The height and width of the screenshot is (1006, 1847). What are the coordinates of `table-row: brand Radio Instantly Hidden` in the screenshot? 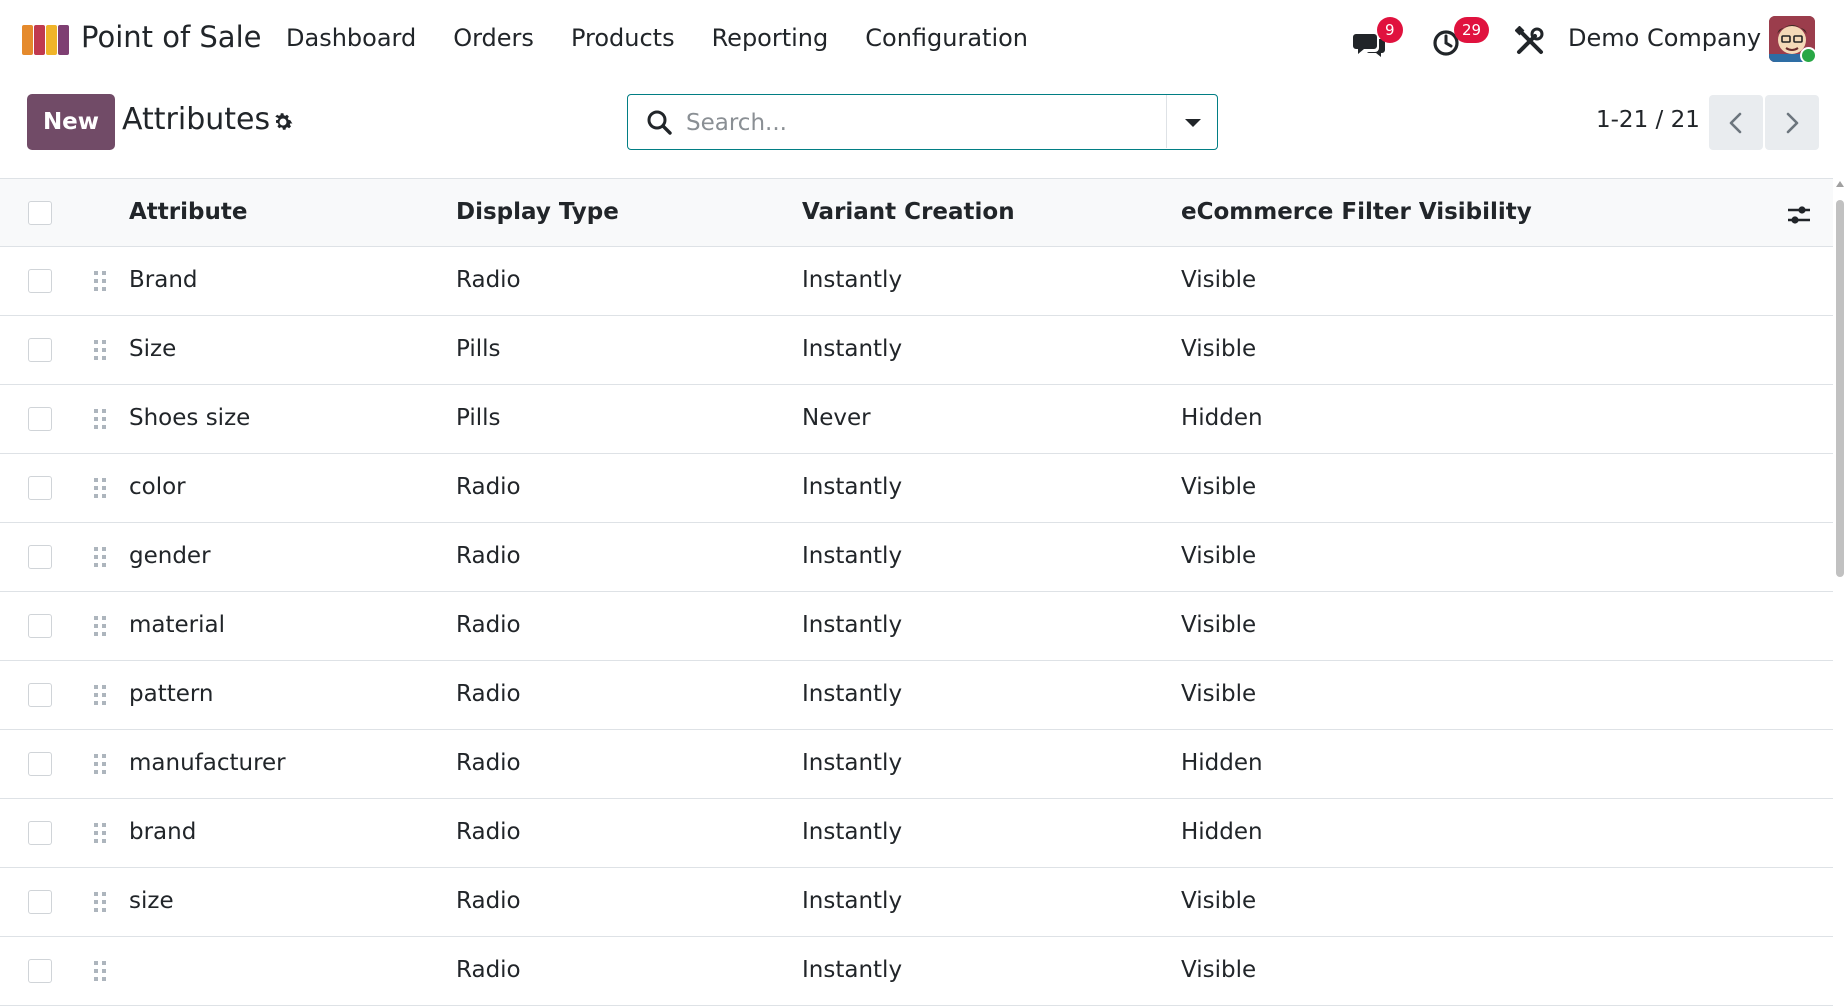 It's located at (916, 833).